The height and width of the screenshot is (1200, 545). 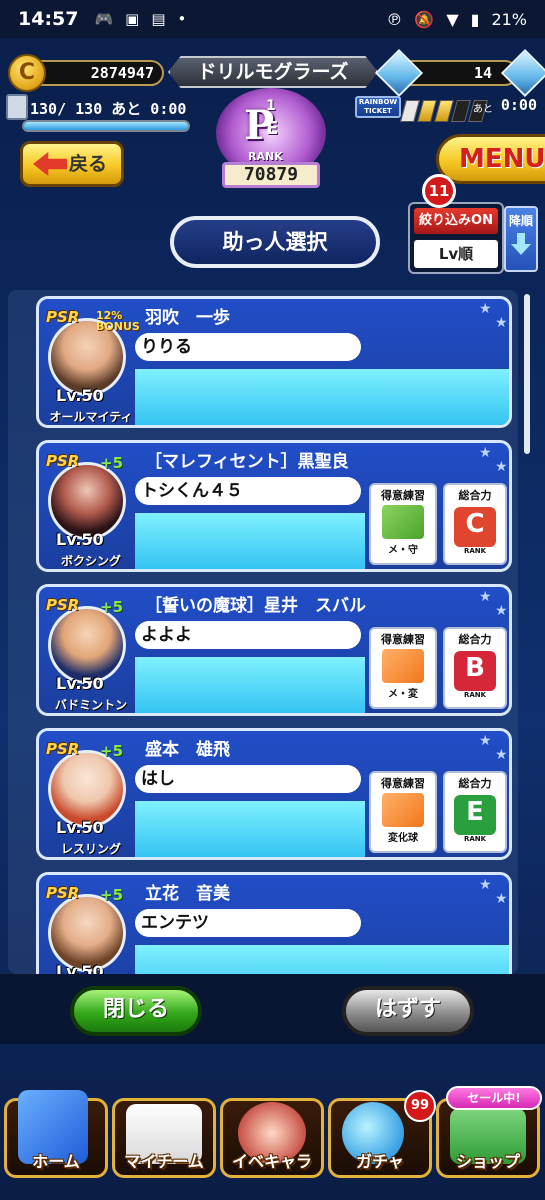 I want to click on rainbow-ticket-icon: RAINBOW TICKET, so click(x=378, y=107).